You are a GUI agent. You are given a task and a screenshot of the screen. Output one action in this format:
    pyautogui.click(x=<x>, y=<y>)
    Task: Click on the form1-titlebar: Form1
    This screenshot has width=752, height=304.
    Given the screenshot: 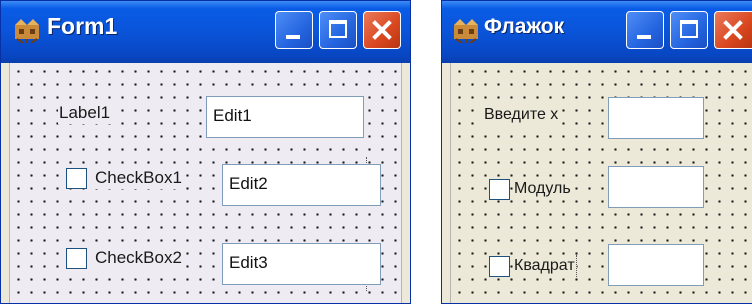 What is the action you would take?
    pyautogui.click(x=205, y=32)
    